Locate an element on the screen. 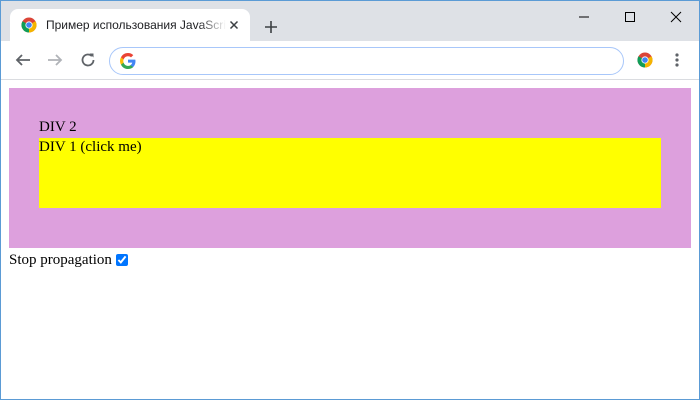 This screenshot has width=700, height=400. stop-propagation-checkbox is located at coordinates (121, 260).